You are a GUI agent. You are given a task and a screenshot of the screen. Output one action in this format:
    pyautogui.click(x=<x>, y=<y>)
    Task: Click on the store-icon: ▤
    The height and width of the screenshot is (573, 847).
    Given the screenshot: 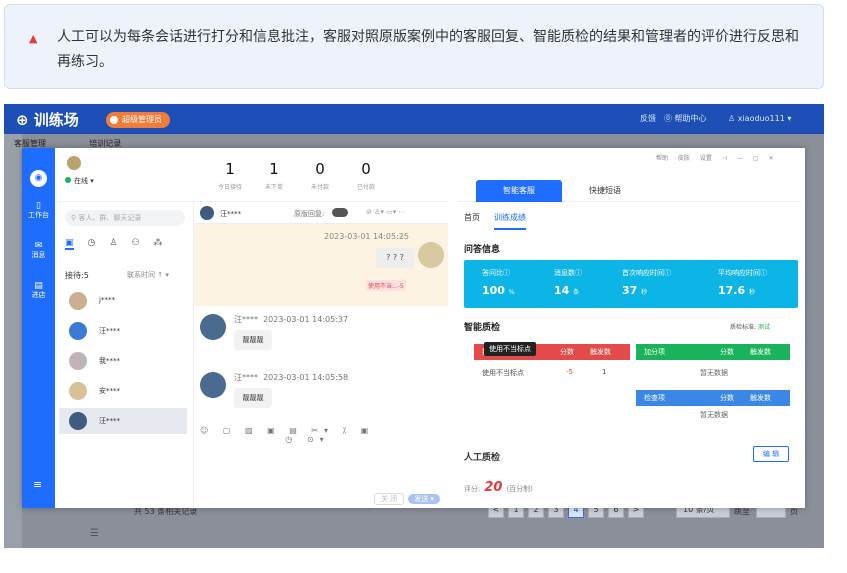 What is the action you would take?
    pyautogui.click(x=38, y=286)
    